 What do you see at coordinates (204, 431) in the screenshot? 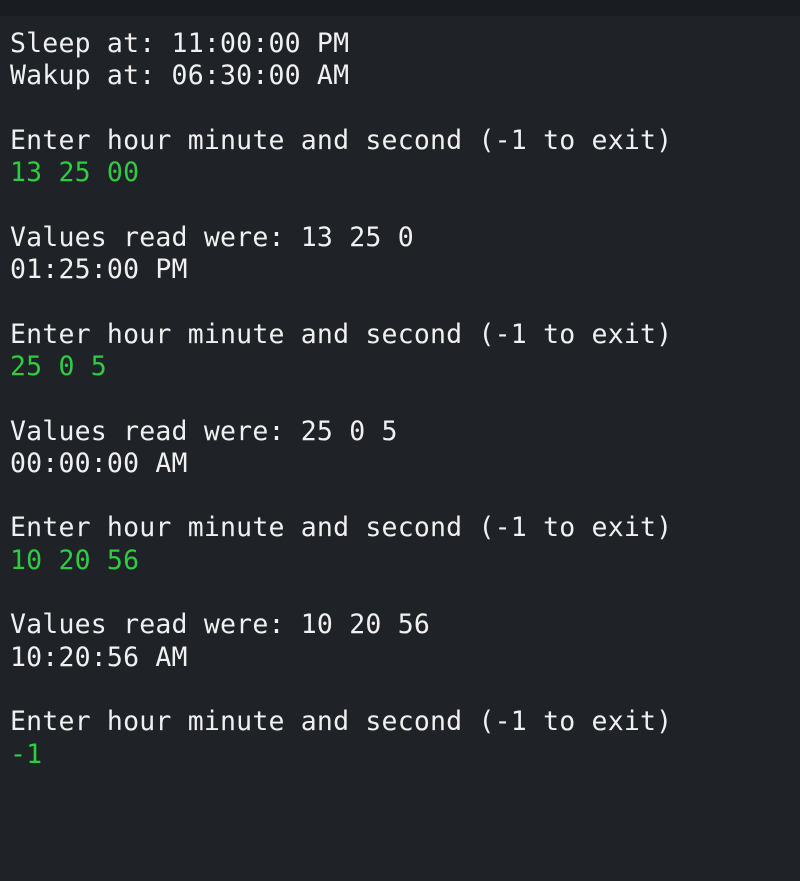
I see `console-output-line: Values read were: 25 0 5` at bounding box center [204, 431].